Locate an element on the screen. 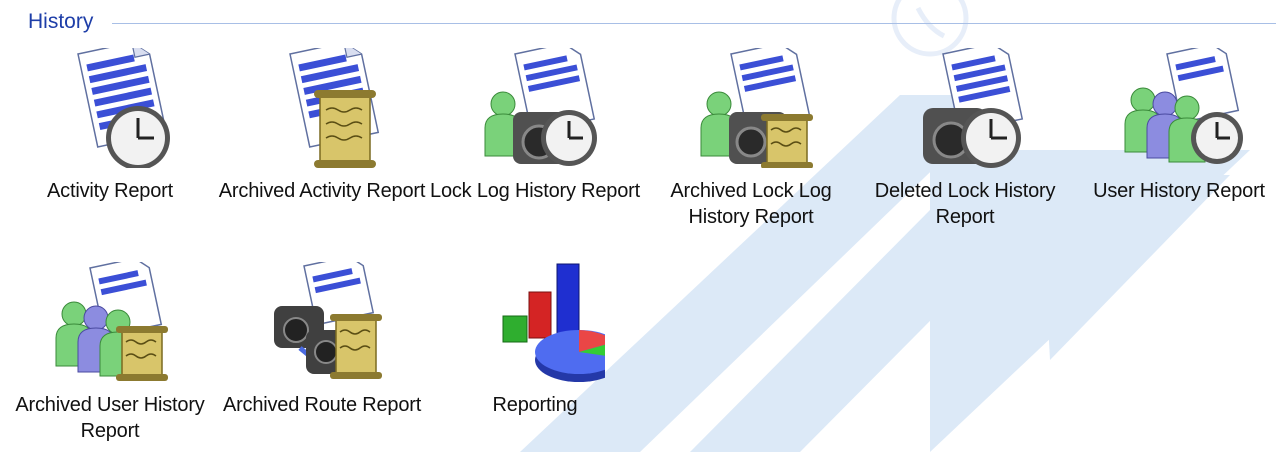 The width and height of the screenshot is (1276, 474). tile-label: Archived Lock Log History Report is located at coordinates (751, 204).